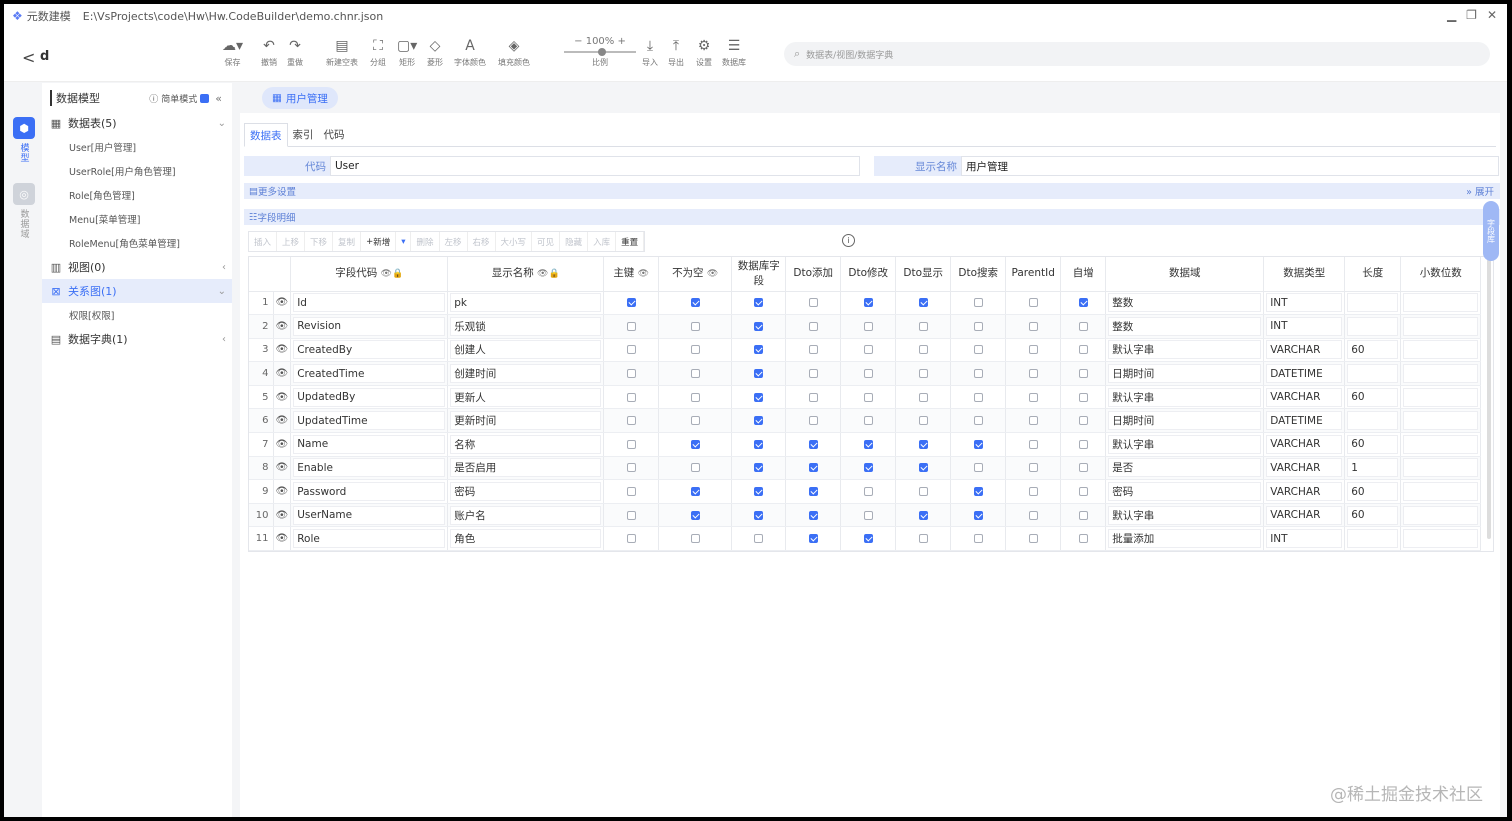  Describe the element at coordinates (369, 515) in the screenshot. I see `code-cell: UserName` at that location.